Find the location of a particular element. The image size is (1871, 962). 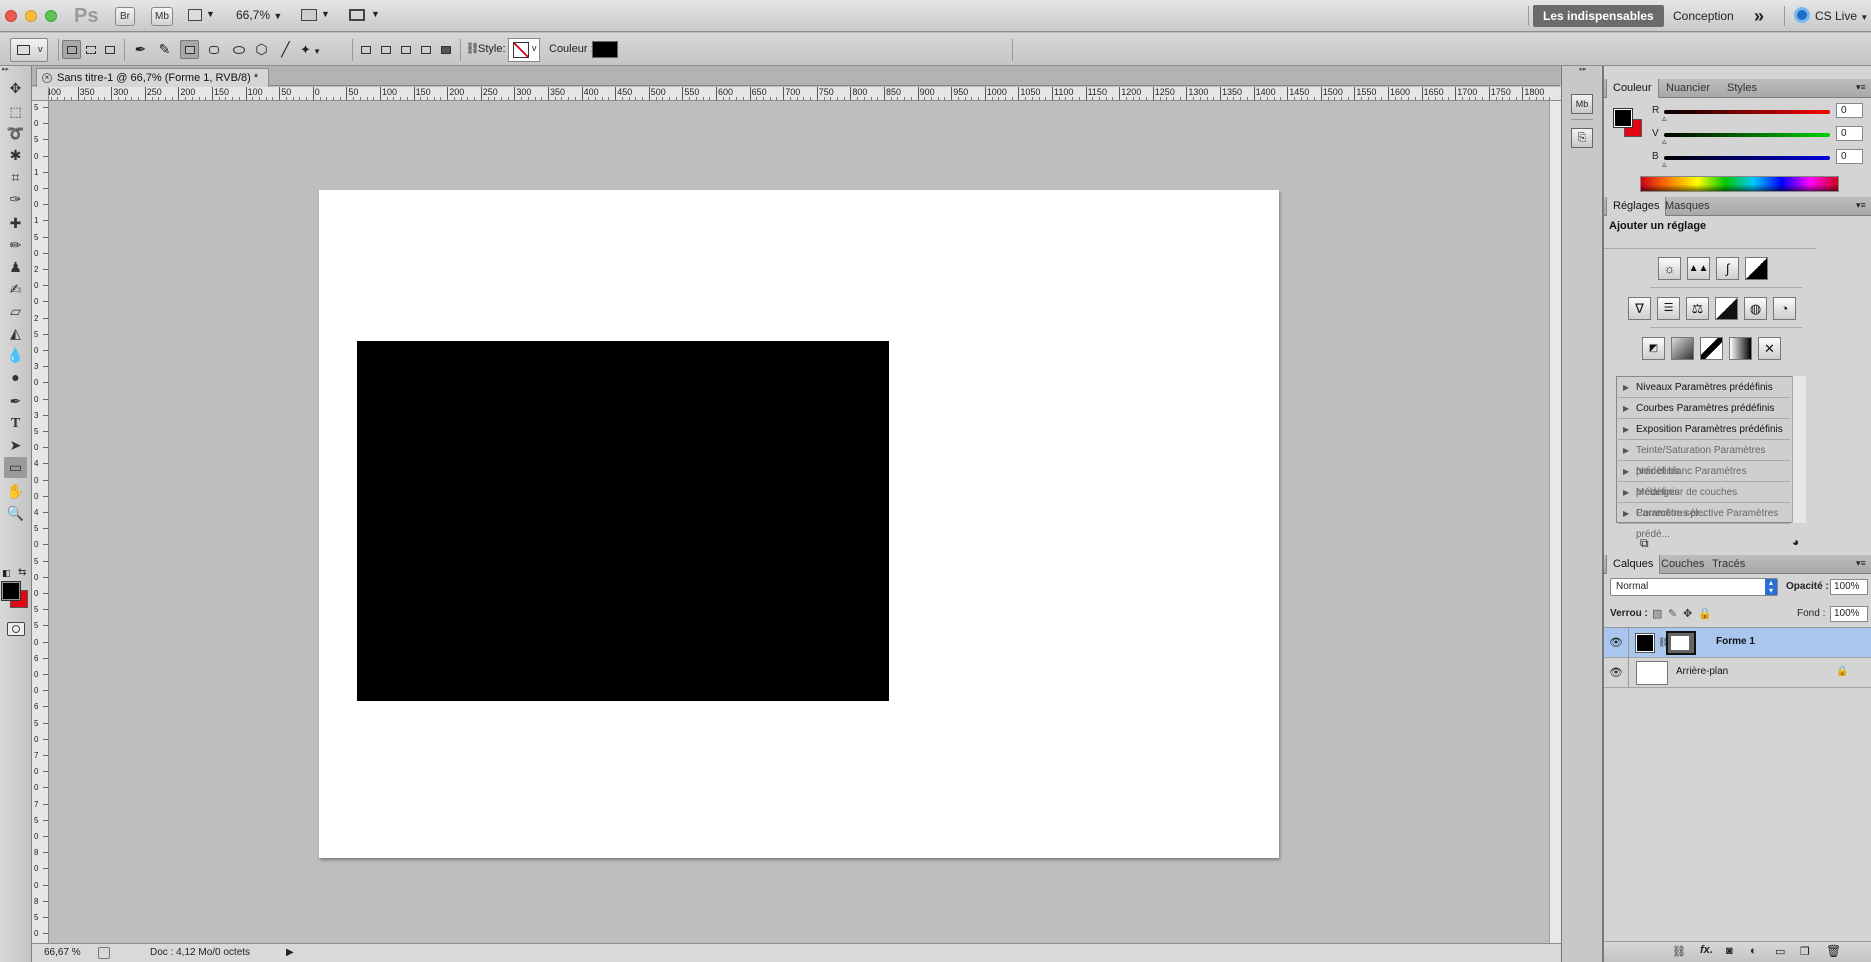

workspace-essentials-button: Les indispensables is located at coordinates (1598, 16).